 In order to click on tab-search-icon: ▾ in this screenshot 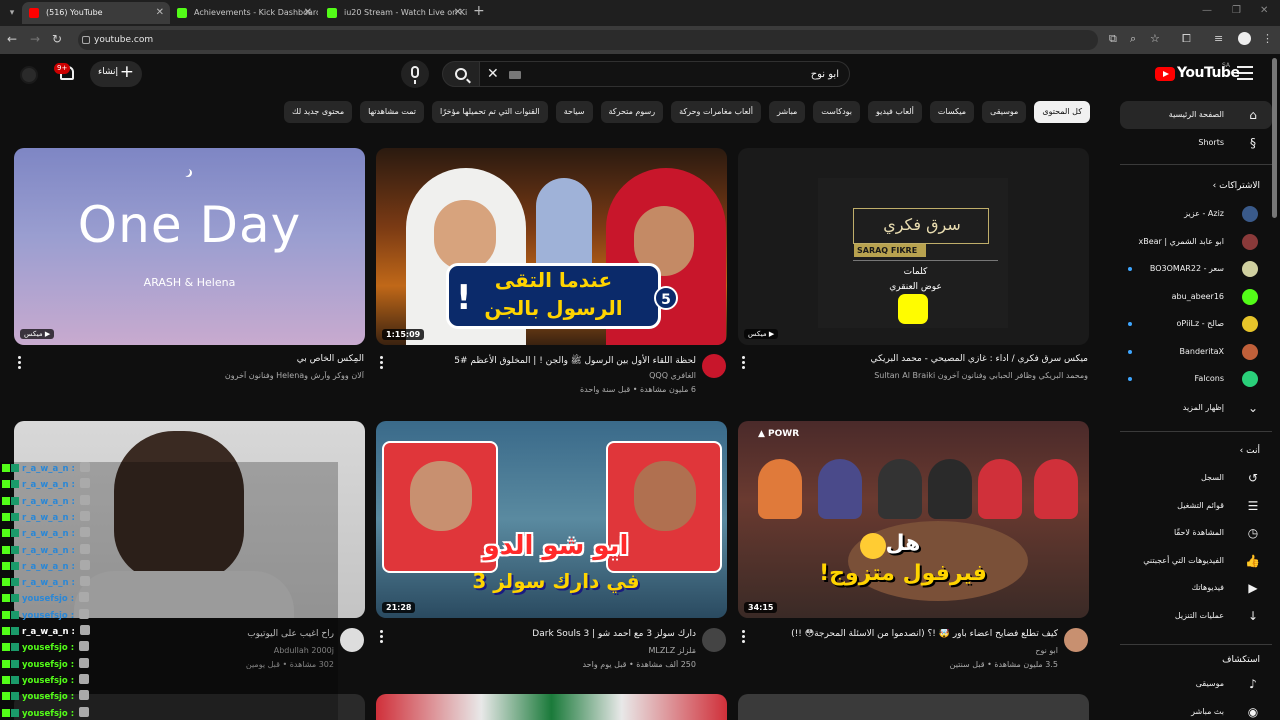, I will do `click(12, 13)`.